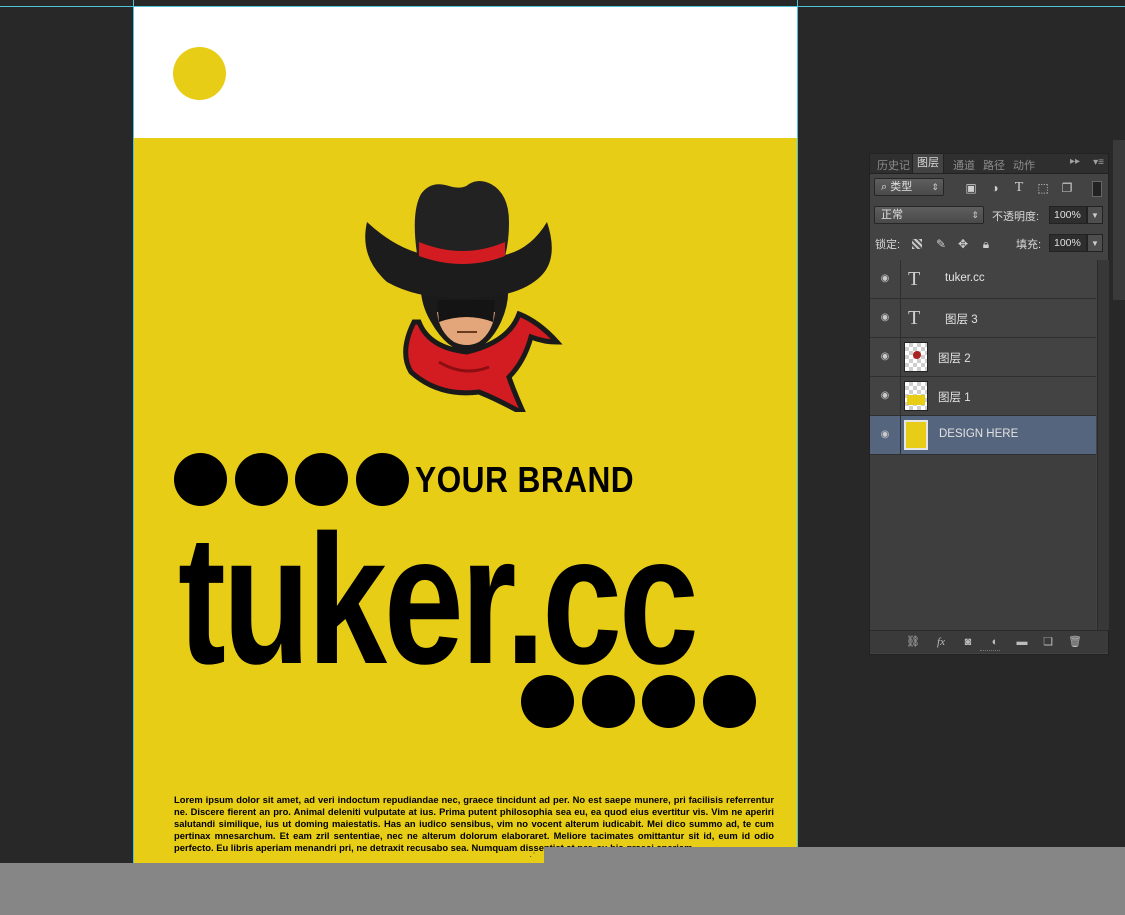  Describe the element at coordinates (928, 163) in the screenshot. I see `tab-layers: 图层` at that location.